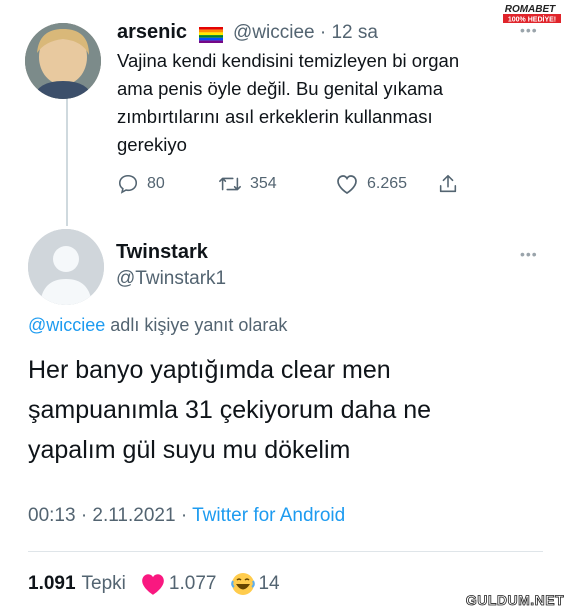 This screenshot has height=611, width=567. What do you see at coordinates (103, 583) in the screenshot?
I see `reactions-label: Tepki` at bounding box center [103, 583].